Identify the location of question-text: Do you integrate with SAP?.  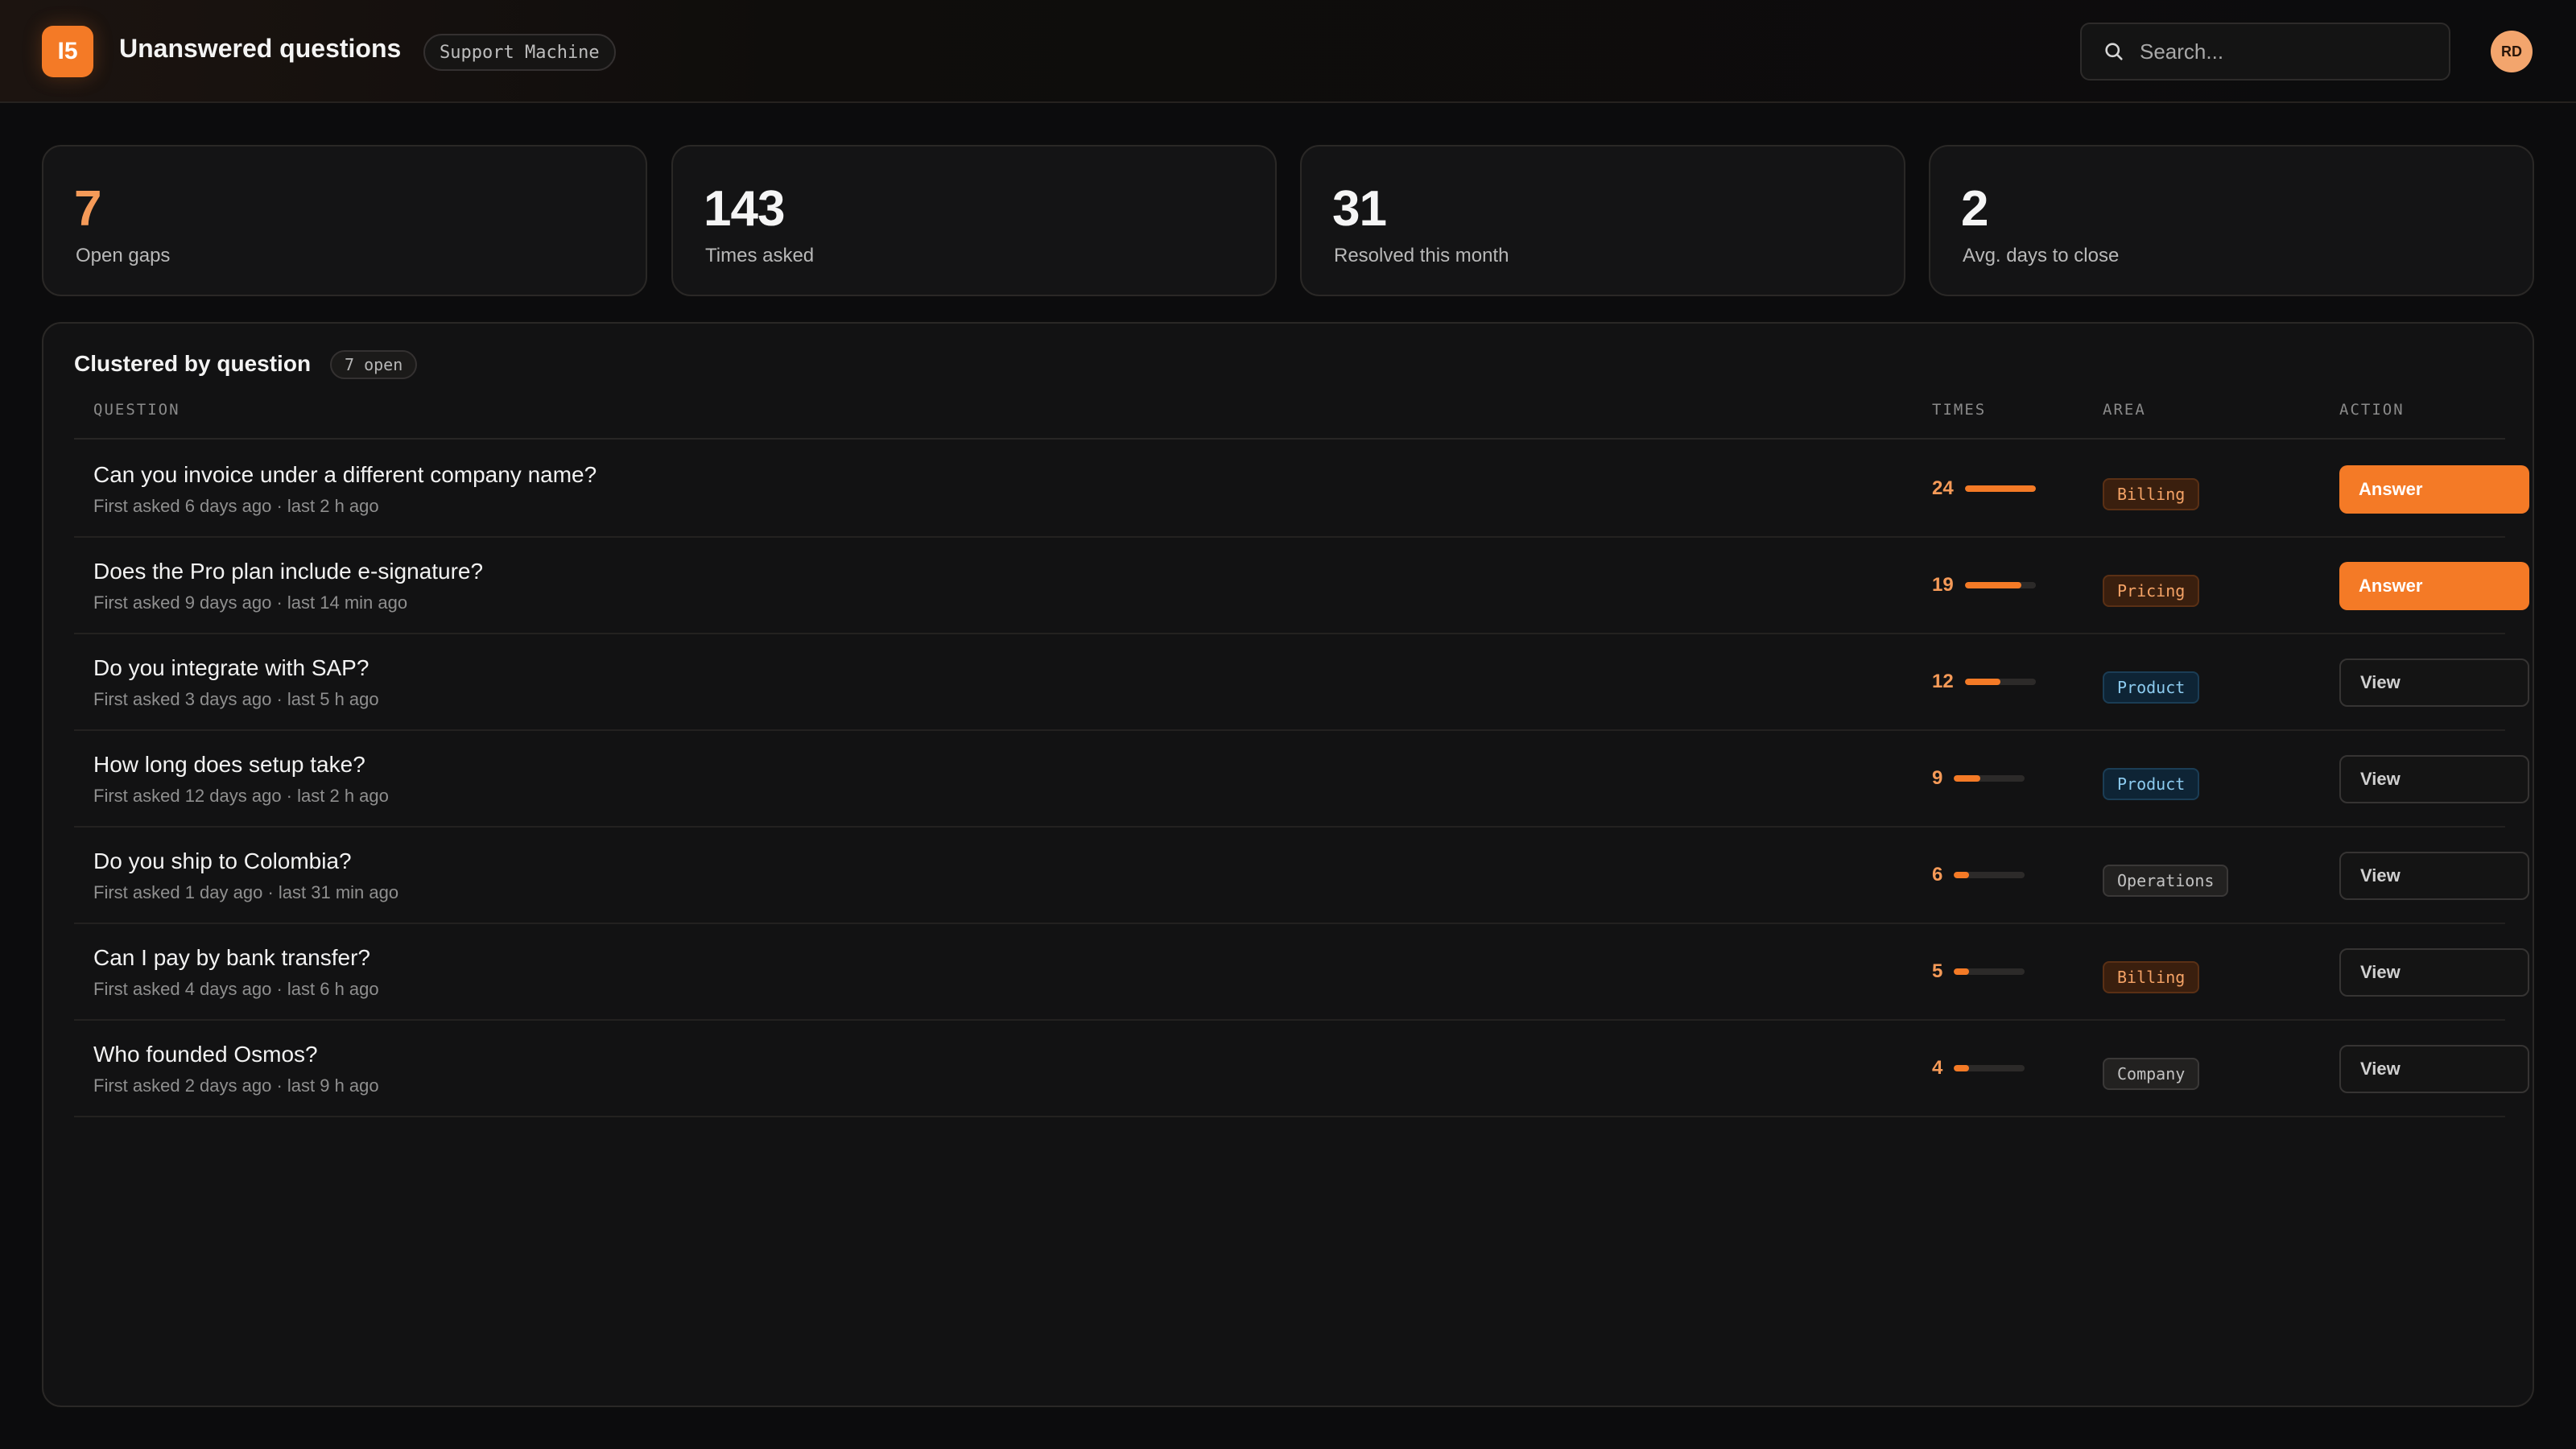
(231, 668).